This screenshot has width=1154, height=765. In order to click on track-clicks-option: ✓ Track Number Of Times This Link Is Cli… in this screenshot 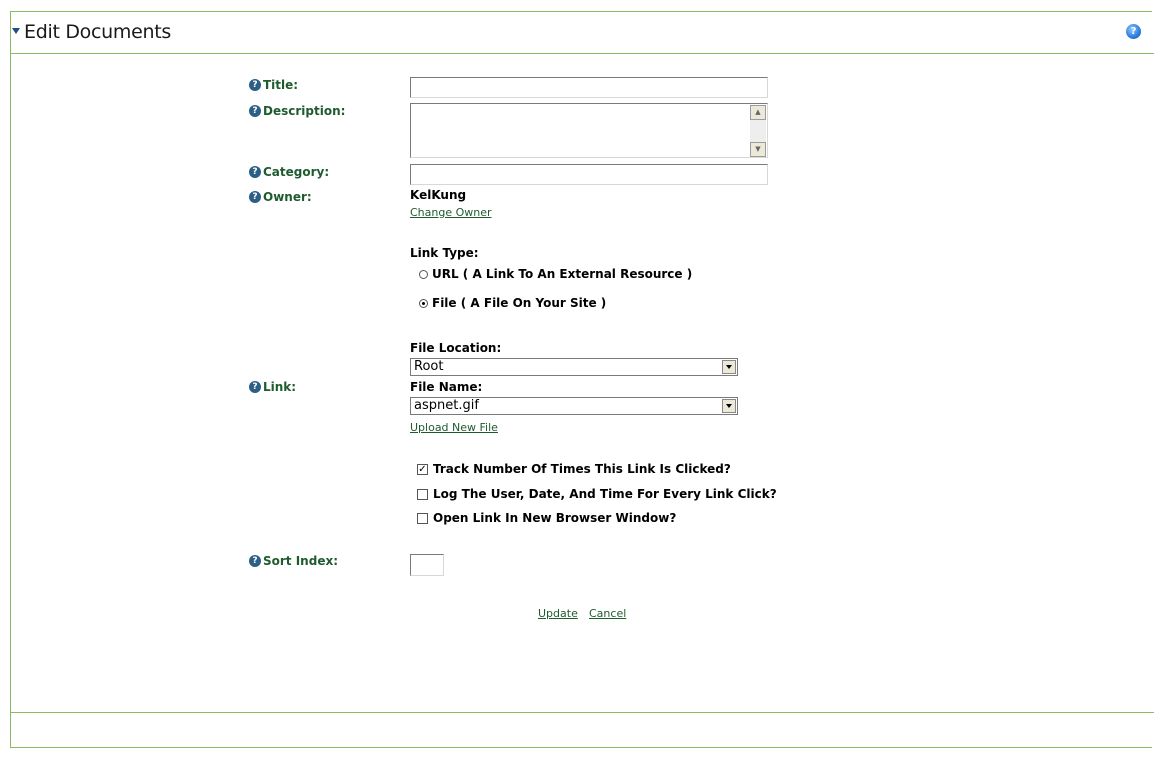, I will do `click(574, 469)`.